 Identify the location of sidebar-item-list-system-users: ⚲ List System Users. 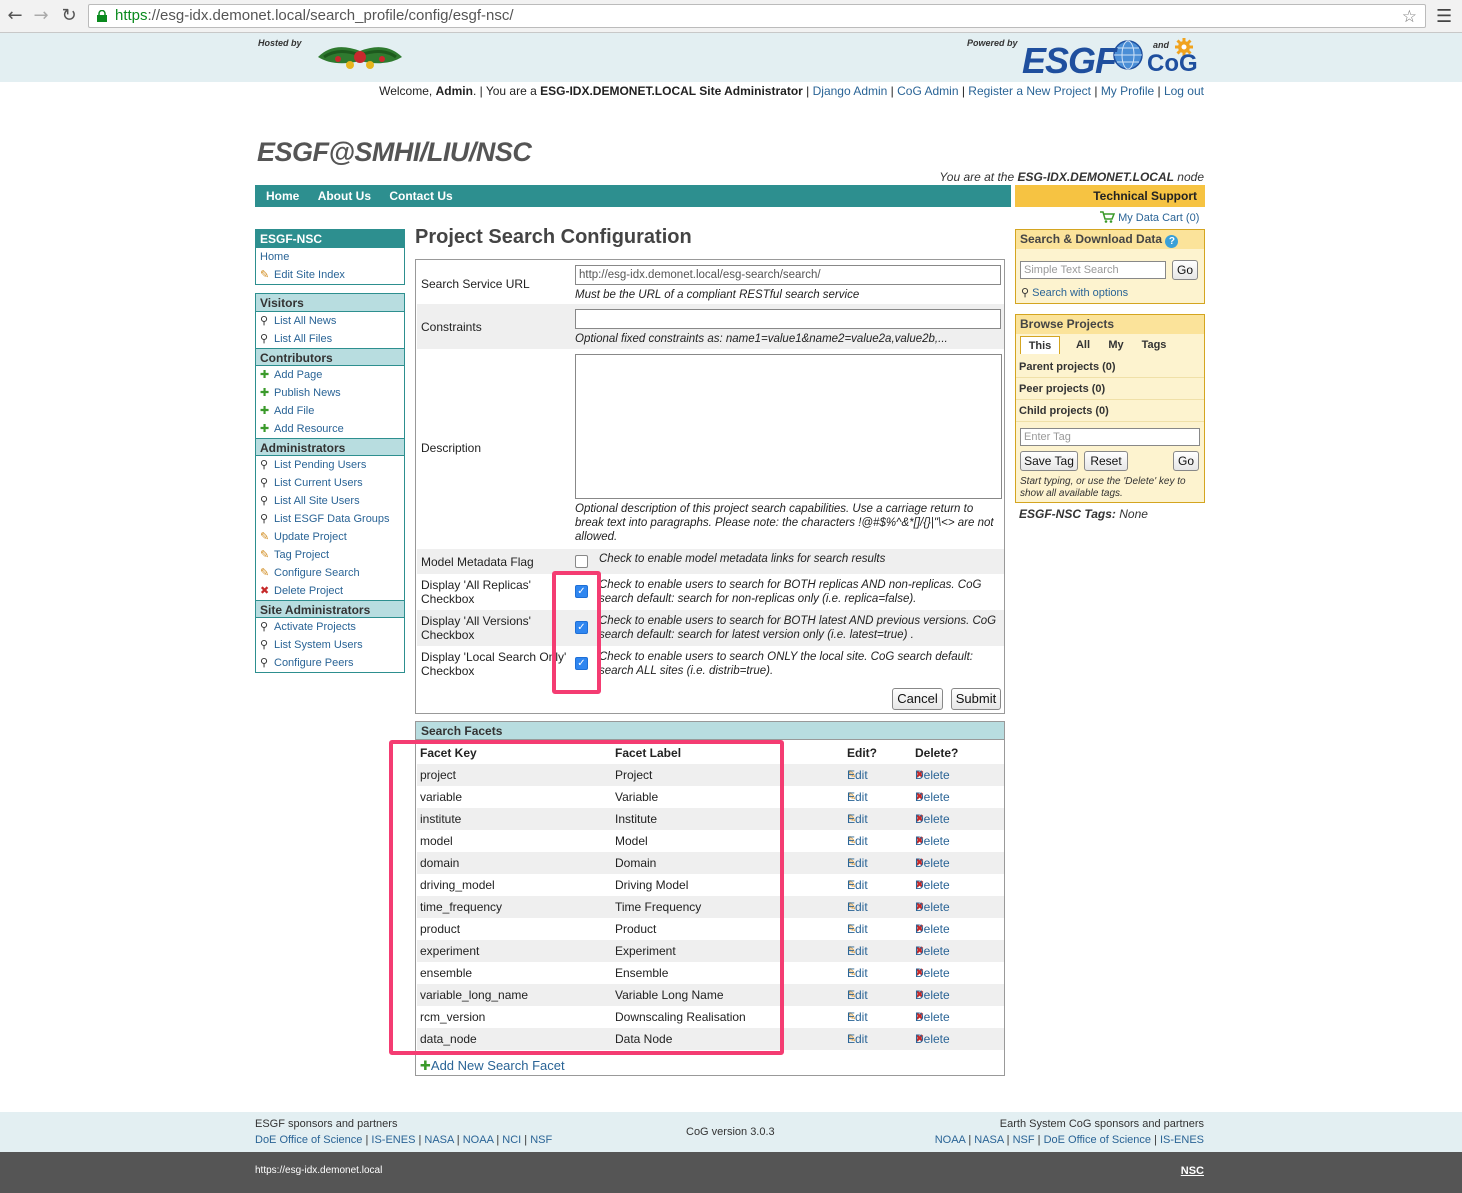
(330, 645).